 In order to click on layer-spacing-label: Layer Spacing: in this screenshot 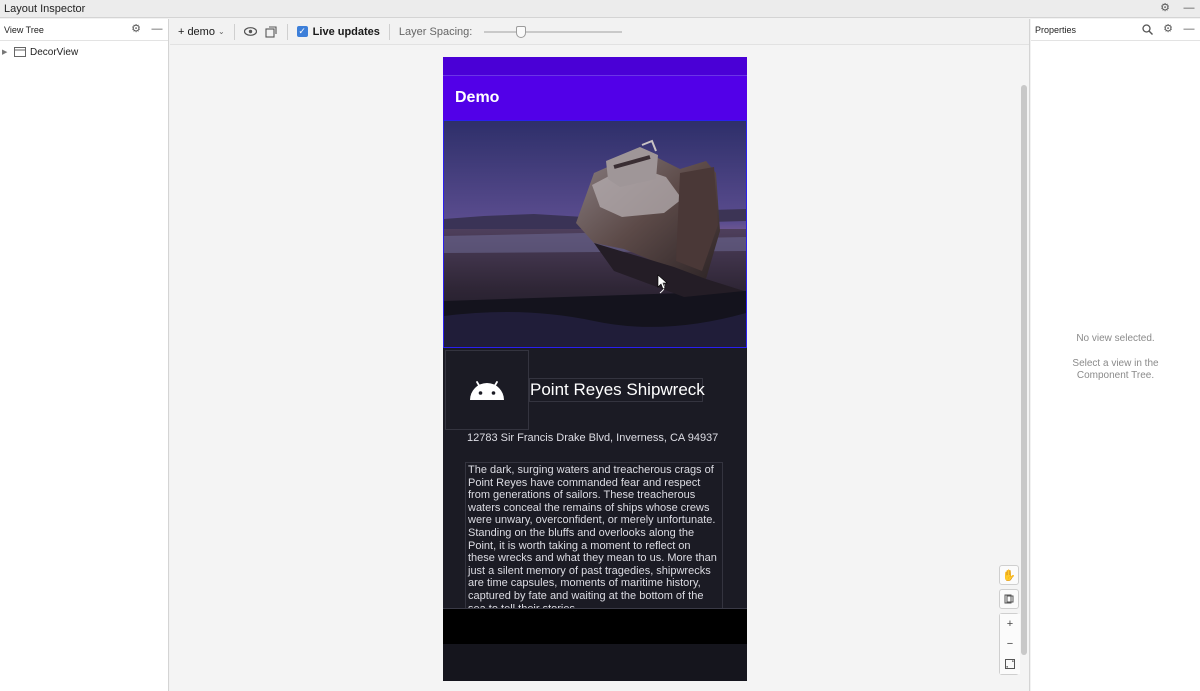, I will do `click(435, 31)`.